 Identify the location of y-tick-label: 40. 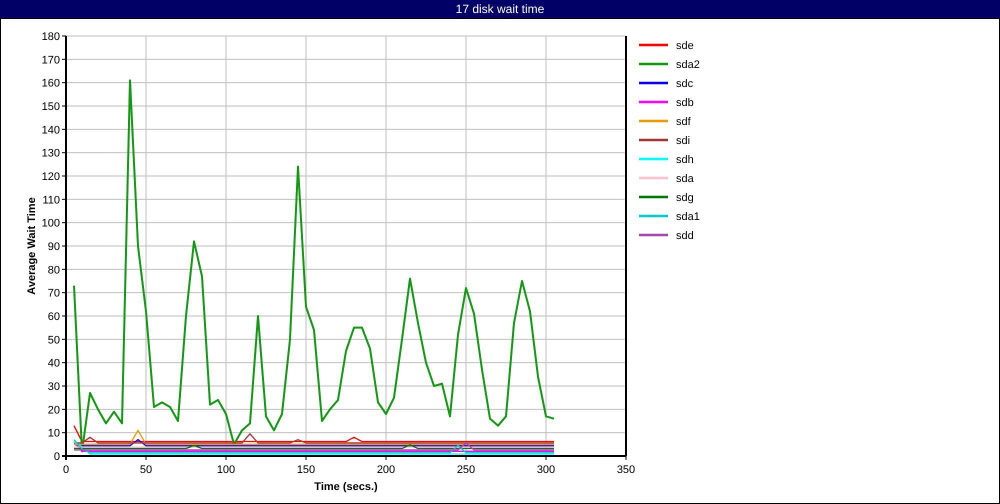
(54, 364).